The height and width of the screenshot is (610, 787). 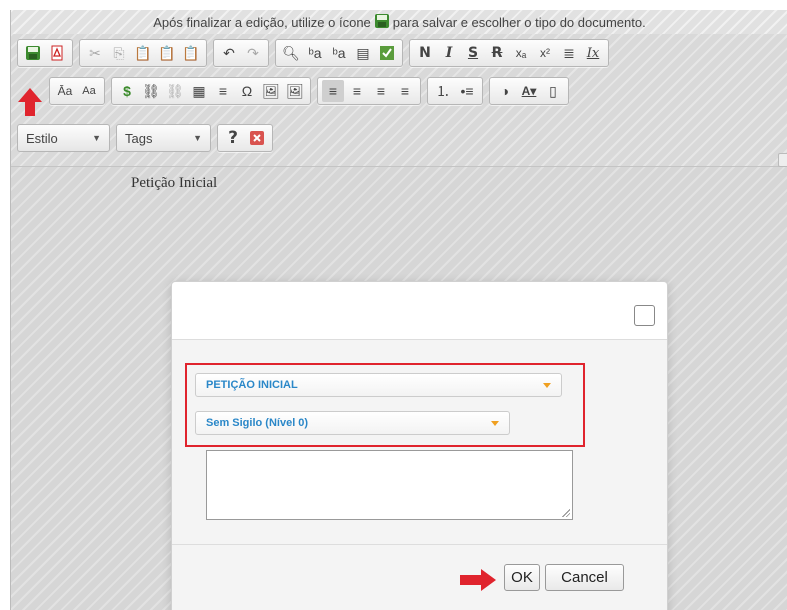 What do you see at coordinates (229, 53) in the screenshot?
I see `undo-icon: ↶` at bounding box center [229, 53].